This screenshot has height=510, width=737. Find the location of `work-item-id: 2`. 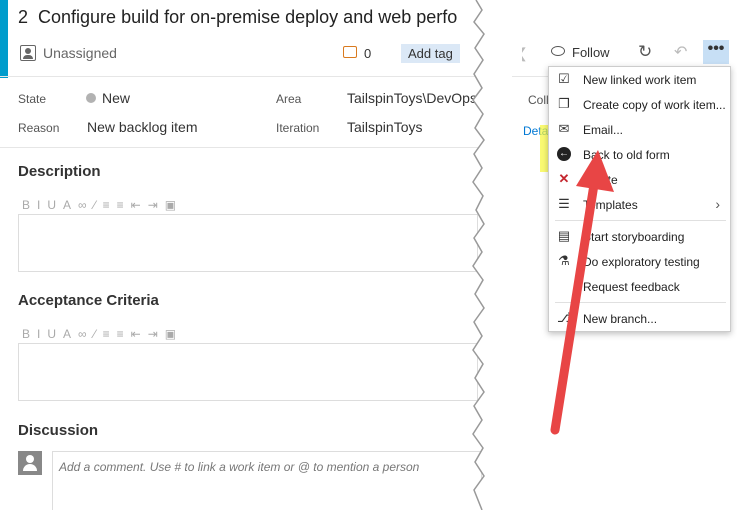

work-item-id: 2 is located at coordinates (23, 17).